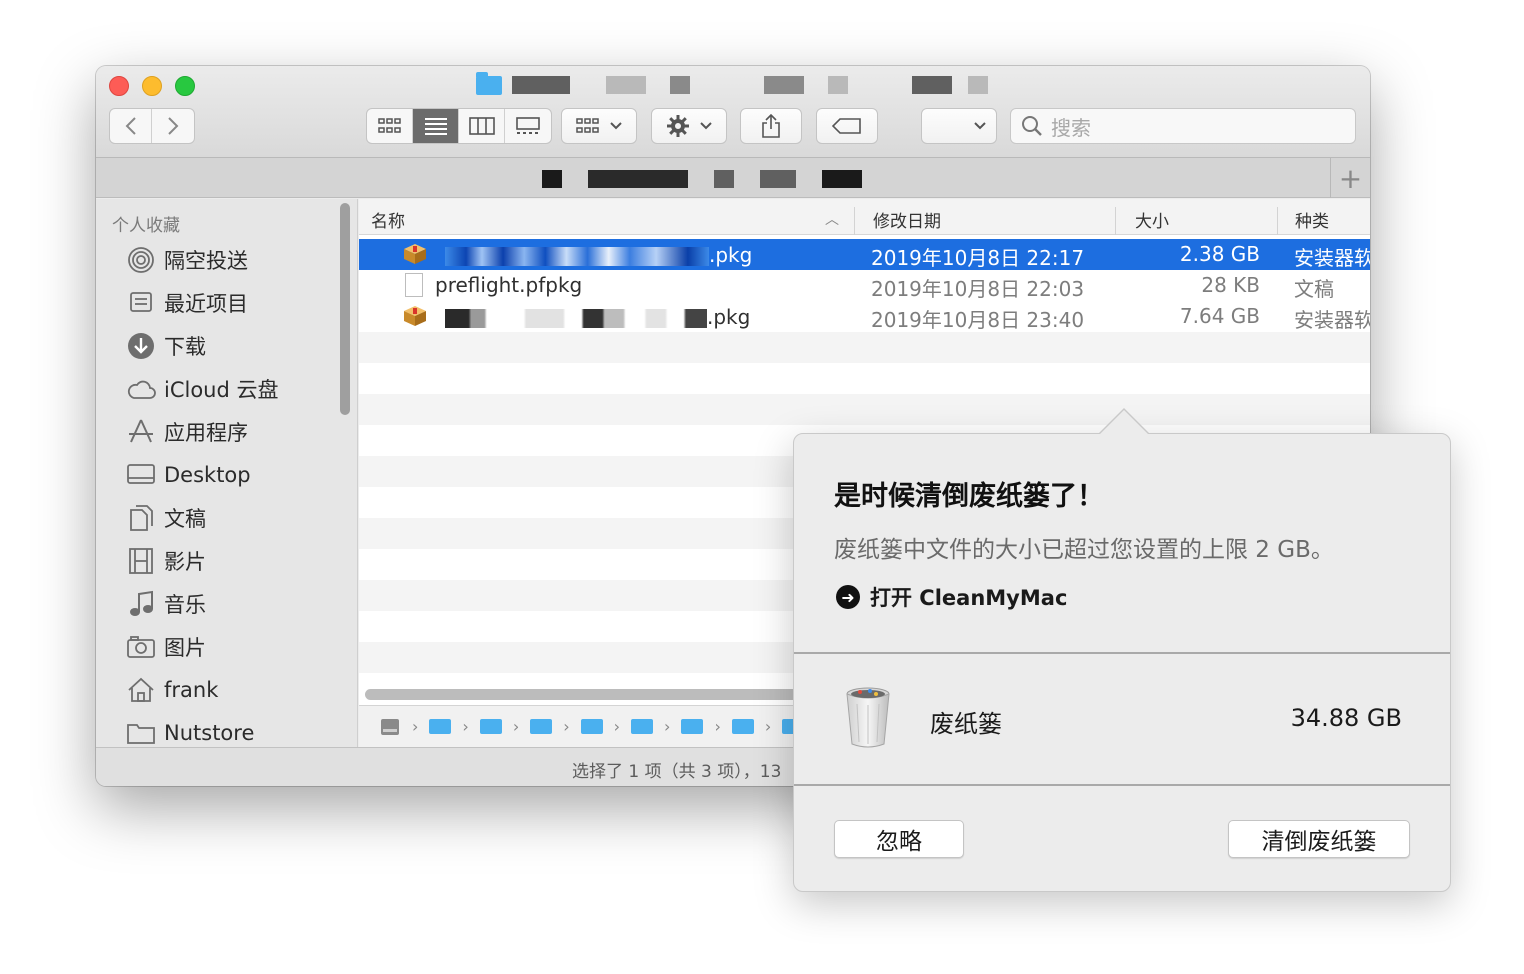 The image size is (1524, 974). What do you see at coordinates (847, 126) in the screenshot?
I see `tag-button` at bounding box center [847, 126].